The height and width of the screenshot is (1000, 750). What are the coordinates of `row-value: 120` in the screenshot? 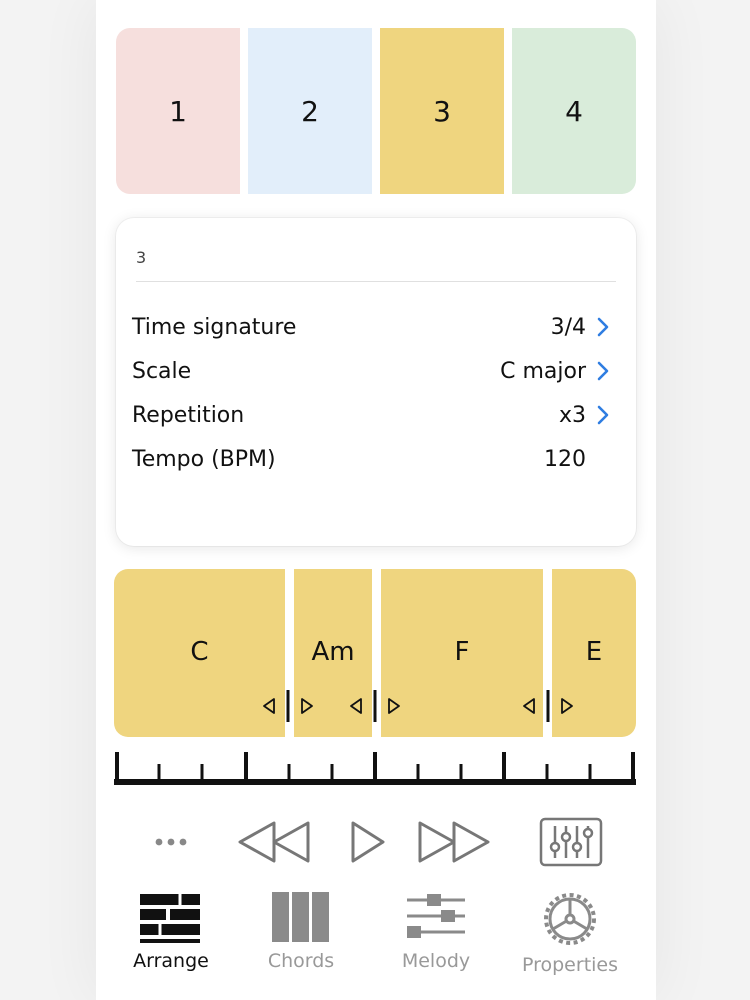 It's located at (565, 459).